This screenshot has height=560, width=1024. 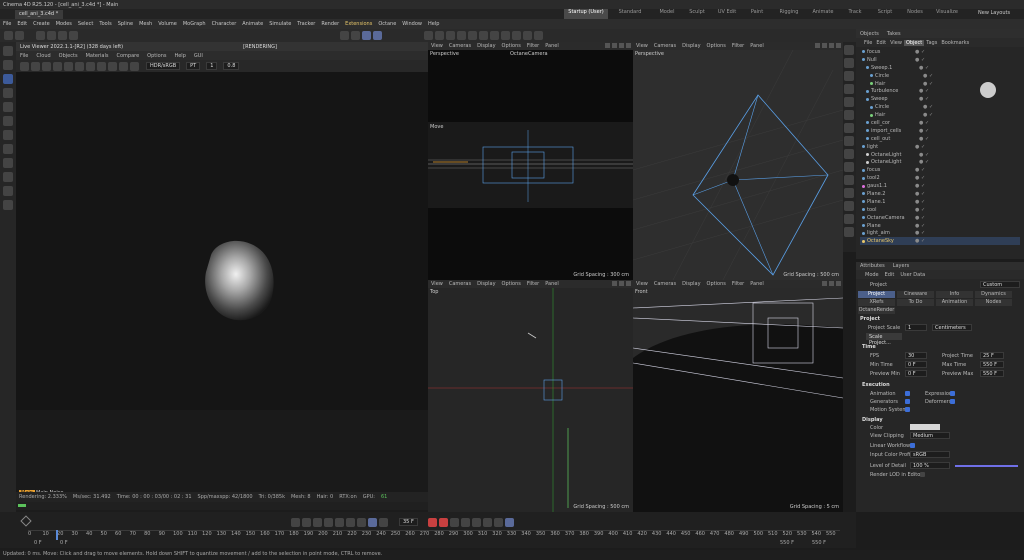 What do you see at coordinates (454, 522) in the screenshot?
I see `key-selection-icon` at bounding box center [454, 522].